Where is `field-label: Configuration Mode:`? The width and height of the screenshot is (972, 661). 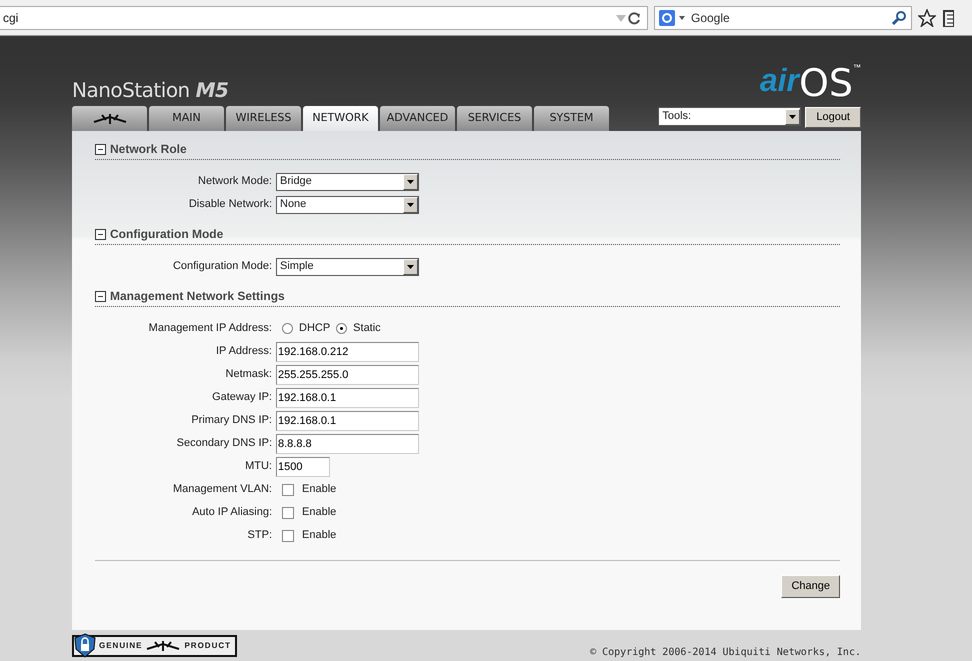
field-label: Configuration Mode: is located at coordinates (222, 266).